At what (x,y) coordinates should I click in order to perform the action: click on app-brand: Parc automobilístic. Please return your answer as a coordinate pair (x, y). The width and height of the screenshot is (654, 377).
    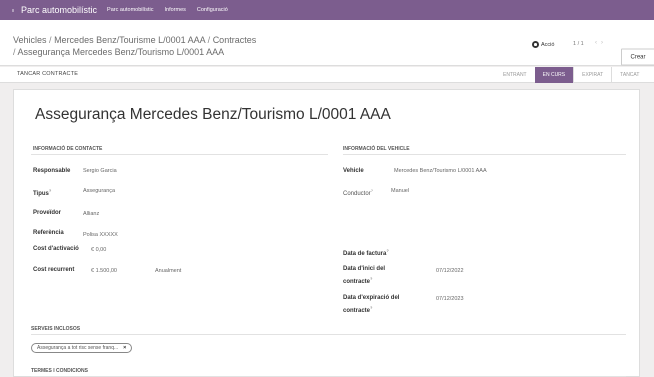
    Looking at the image, I should click on (59, 10).